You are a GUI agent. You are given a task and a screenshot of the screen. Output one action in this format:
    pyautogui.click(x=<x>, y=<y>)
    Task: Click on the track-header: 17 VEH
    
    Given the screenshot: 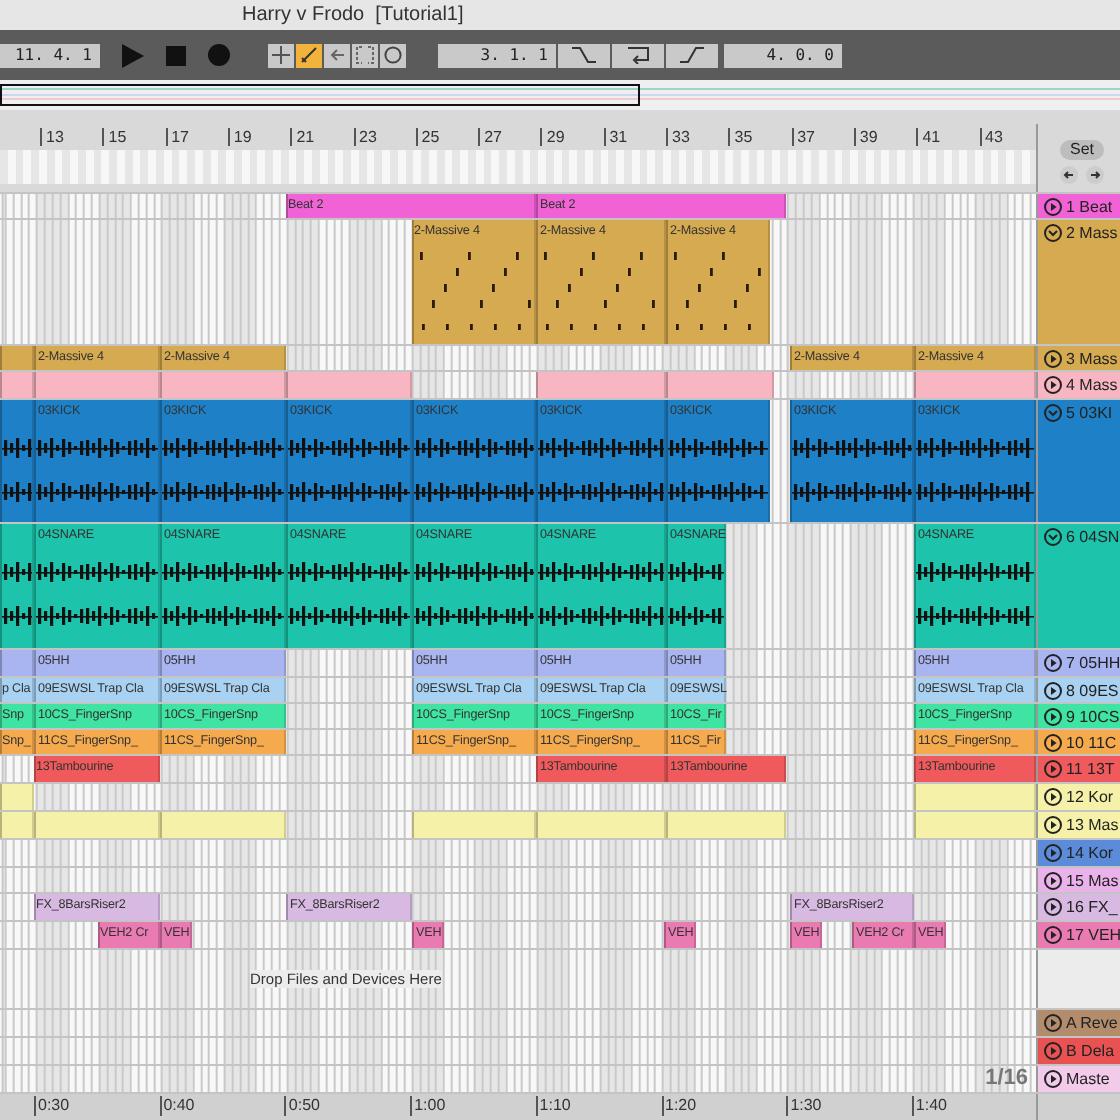 What is the action you would take?
    pyautogui.click(x=1078, y=935)
    